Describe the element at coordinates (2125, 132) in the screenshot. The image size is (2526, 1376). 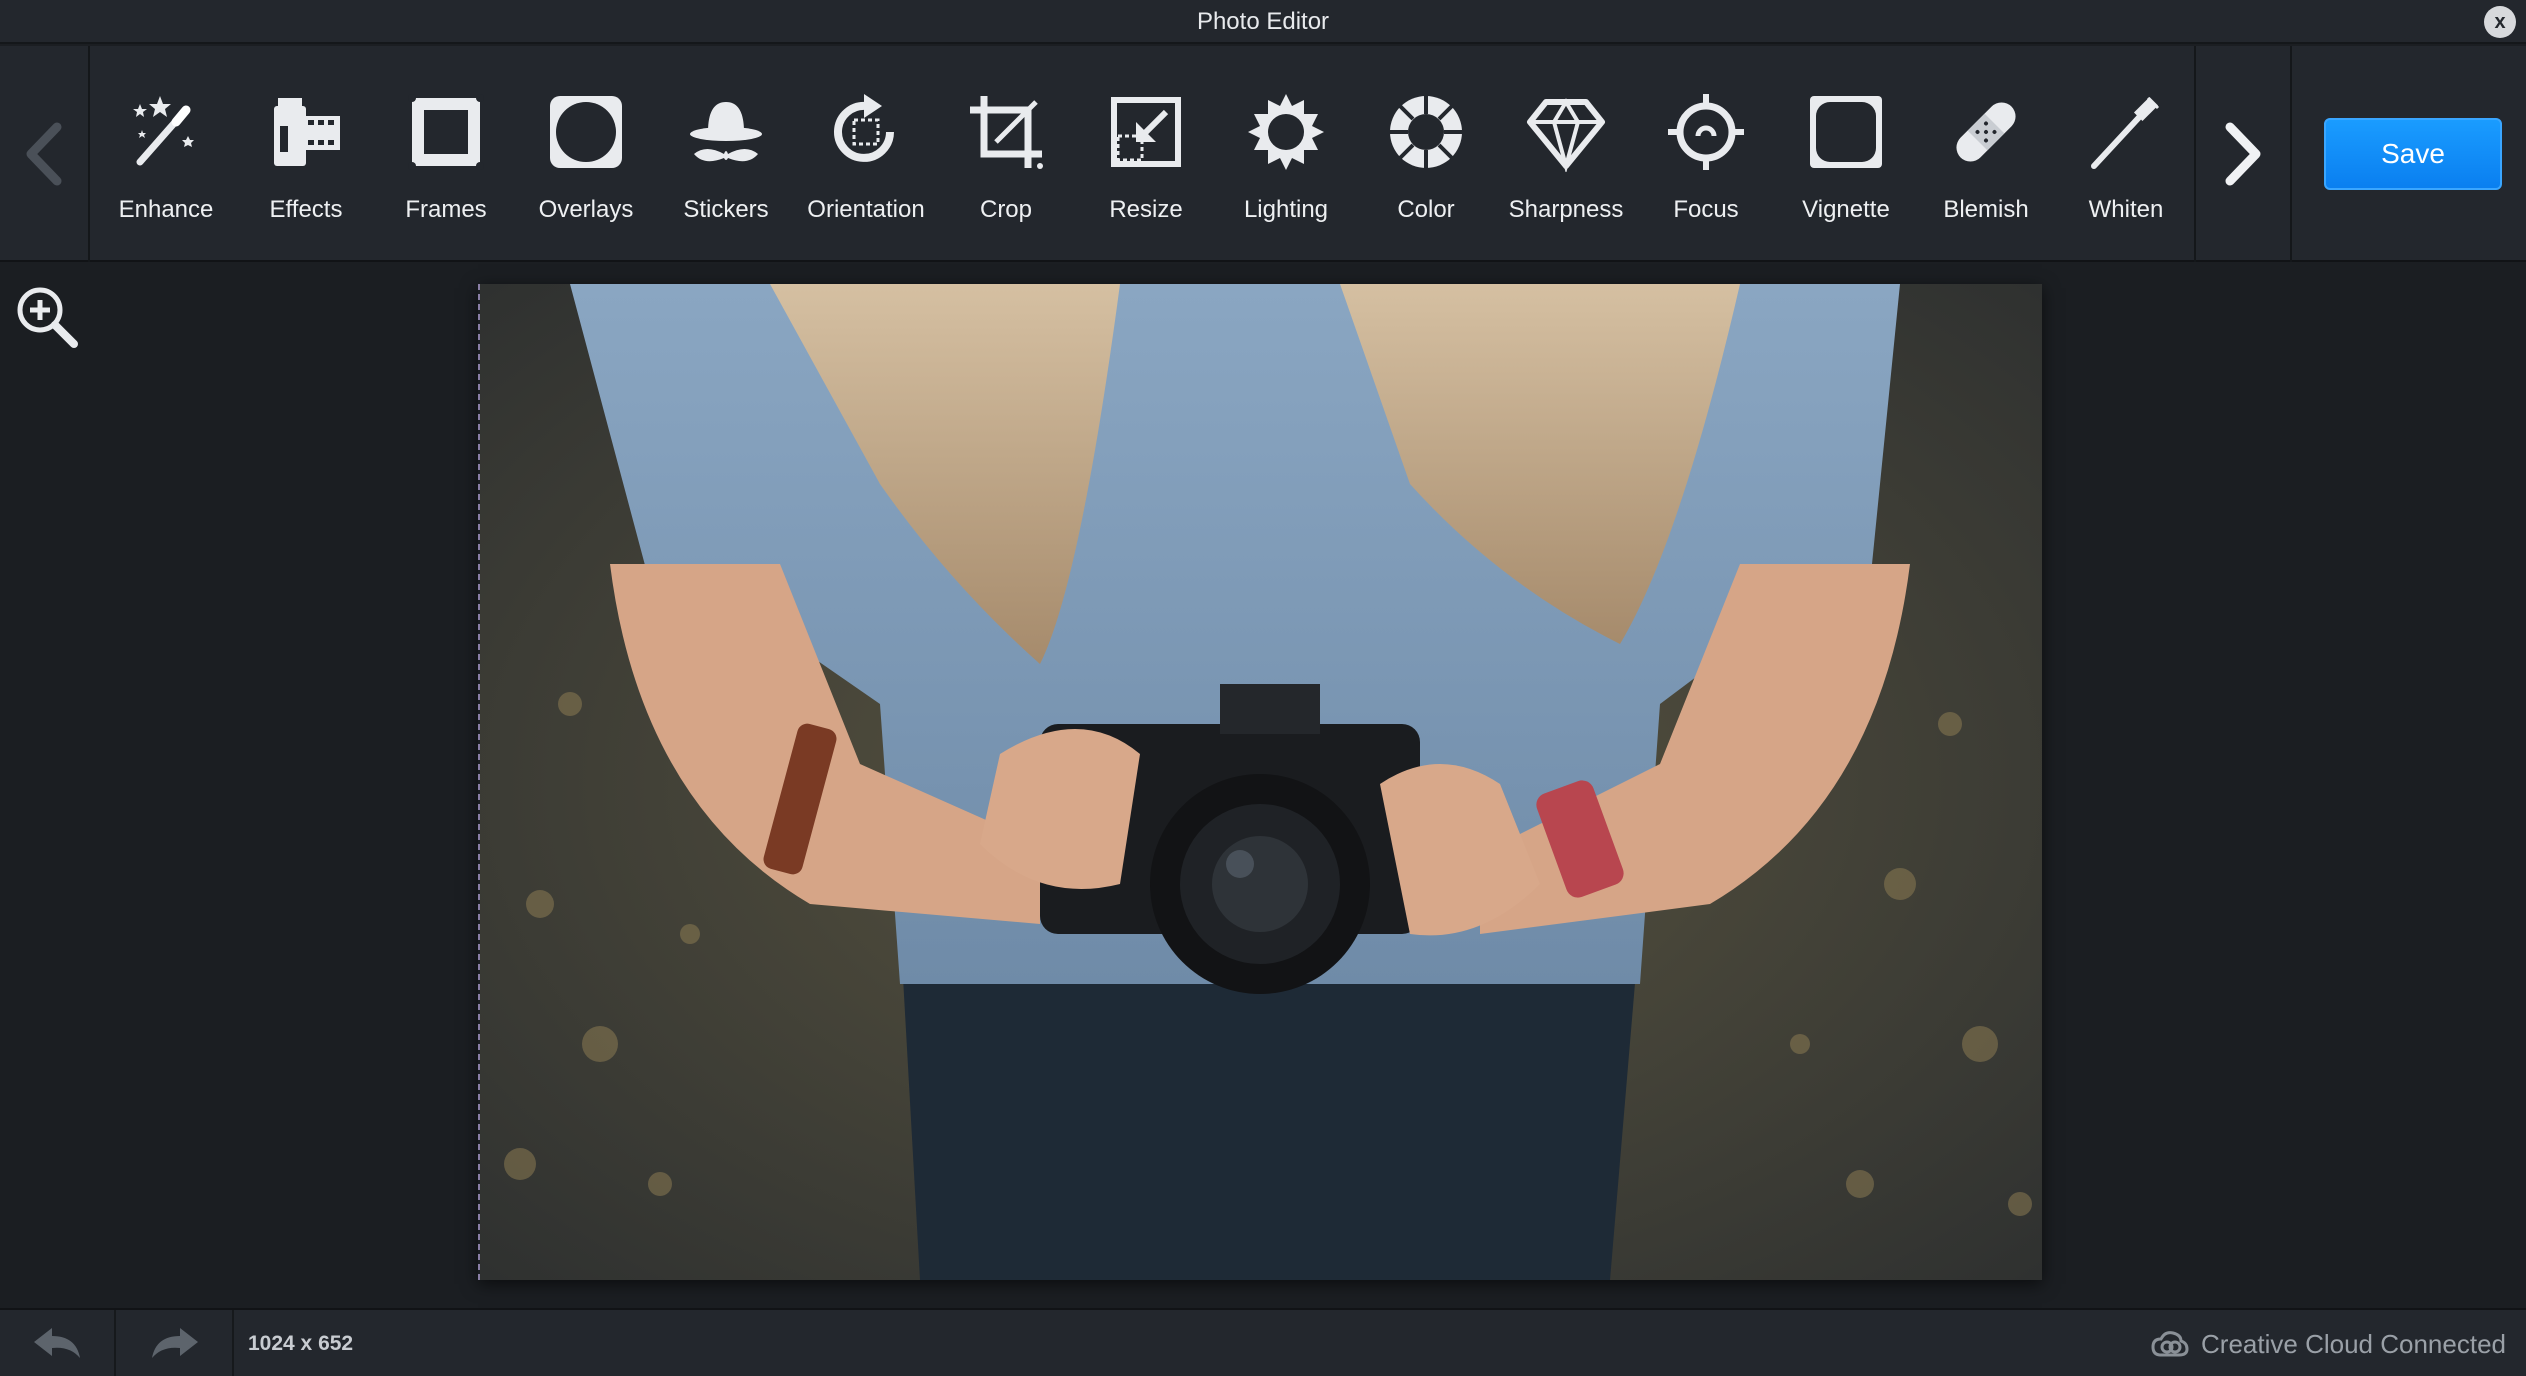
I see `toothbrush-icon` at that location.